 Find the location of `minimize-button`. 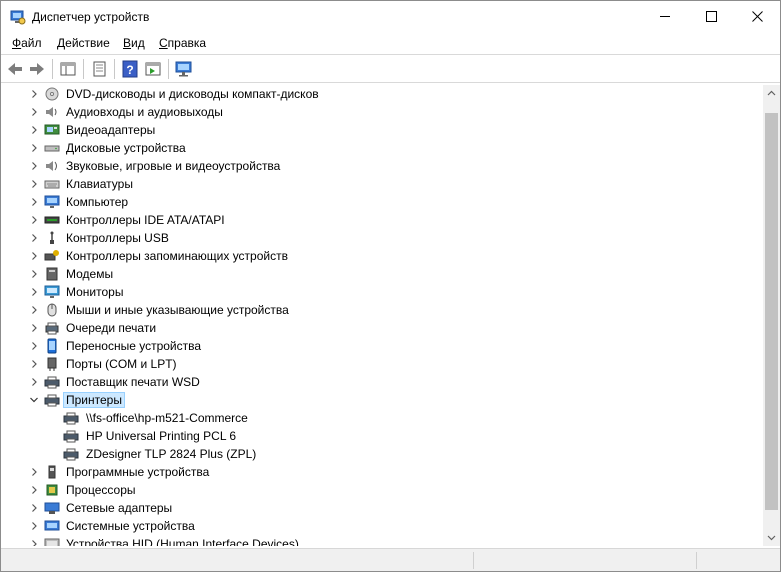

minimize-button is located at coordinates (665, 16).